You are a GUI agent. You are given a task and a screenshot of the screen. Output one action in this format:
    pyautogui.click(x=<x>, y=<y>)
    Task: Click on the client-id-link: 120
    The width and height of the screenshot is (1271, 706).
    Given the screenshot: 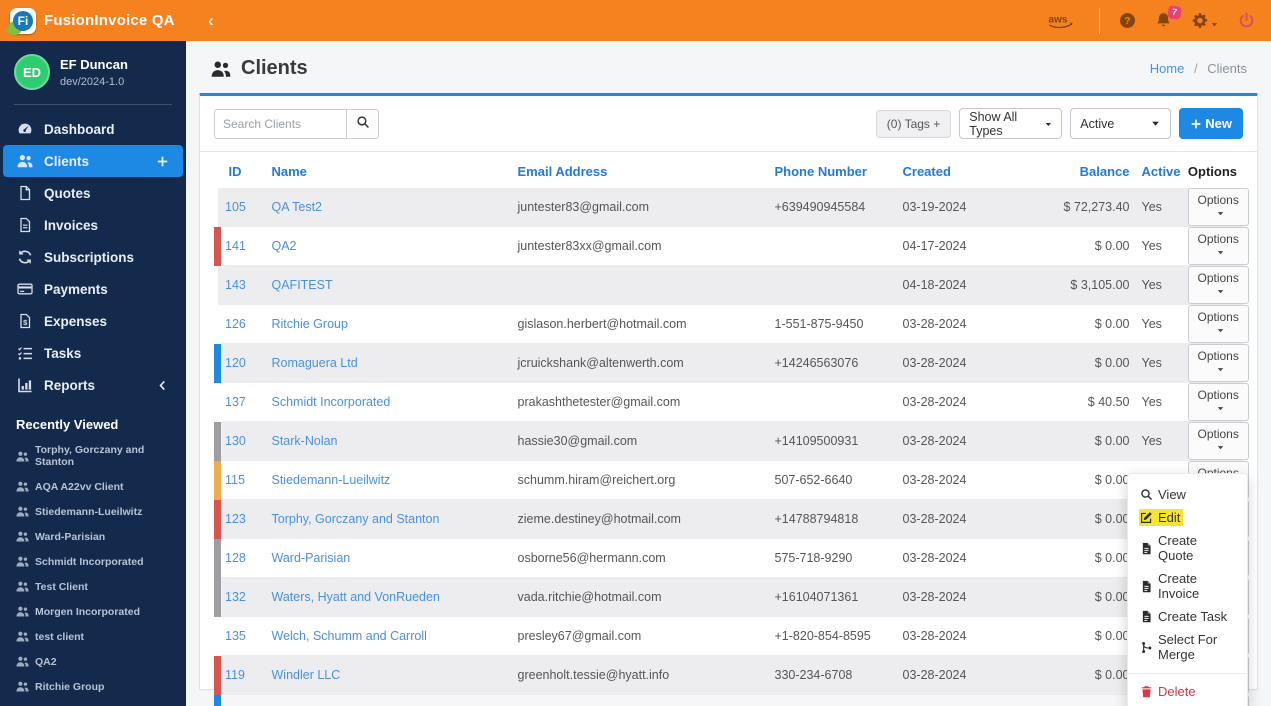 What is the action you would take?
    pyautogui.click(x=240, y=363)
    